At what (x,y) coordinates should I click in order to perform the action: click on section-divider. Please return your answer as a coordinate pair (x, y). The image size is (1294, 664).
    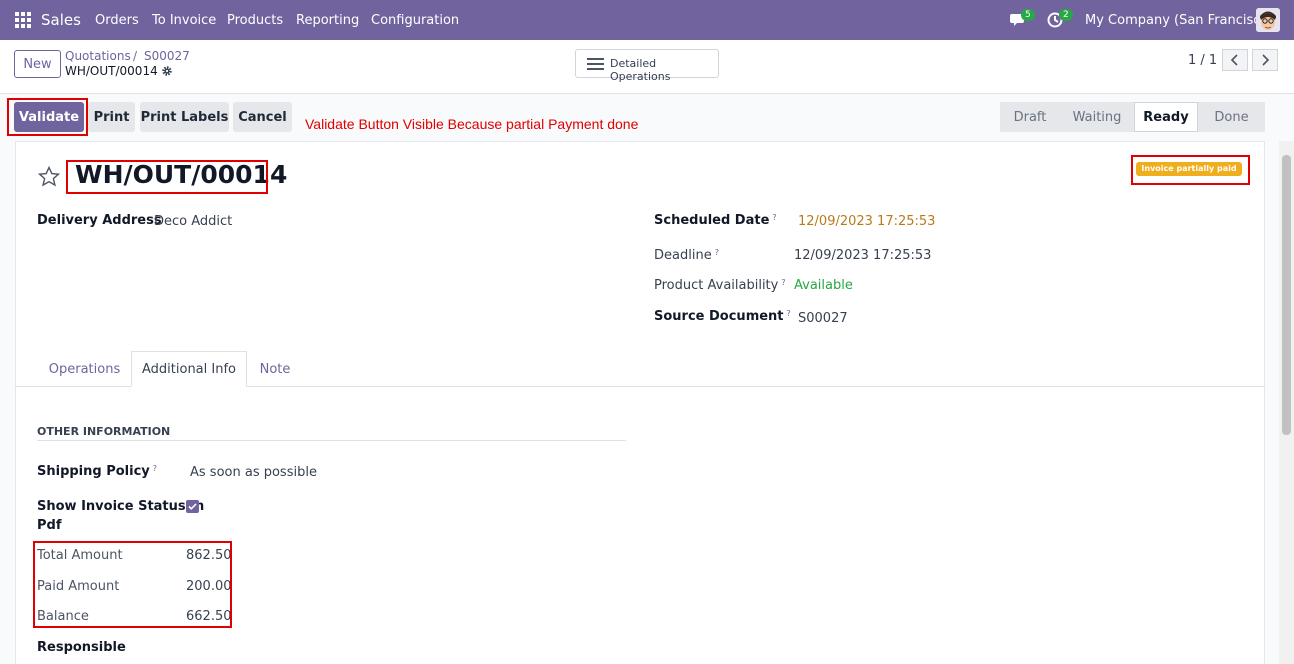
    Looking at the image, I should click on (331, 440).